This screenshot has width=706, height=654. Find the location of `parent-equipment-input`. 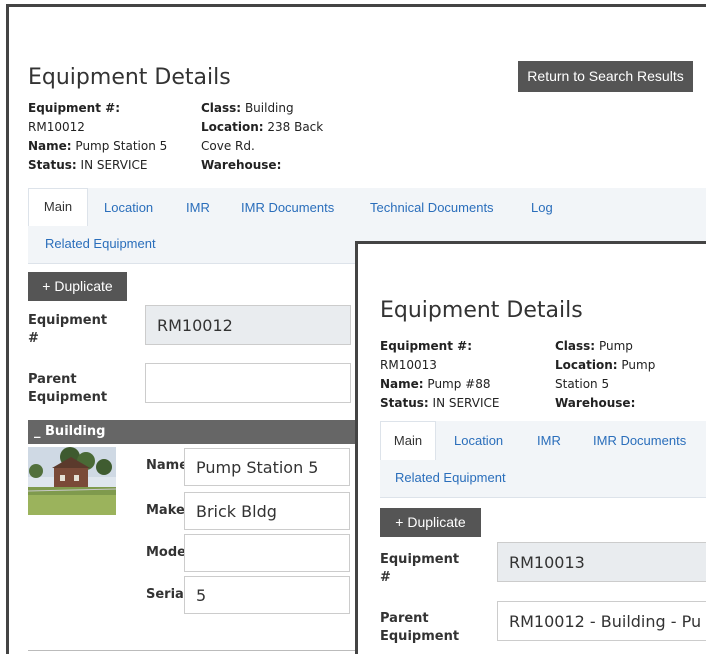

parent-equipment-input is located at coordinates (248, 383).